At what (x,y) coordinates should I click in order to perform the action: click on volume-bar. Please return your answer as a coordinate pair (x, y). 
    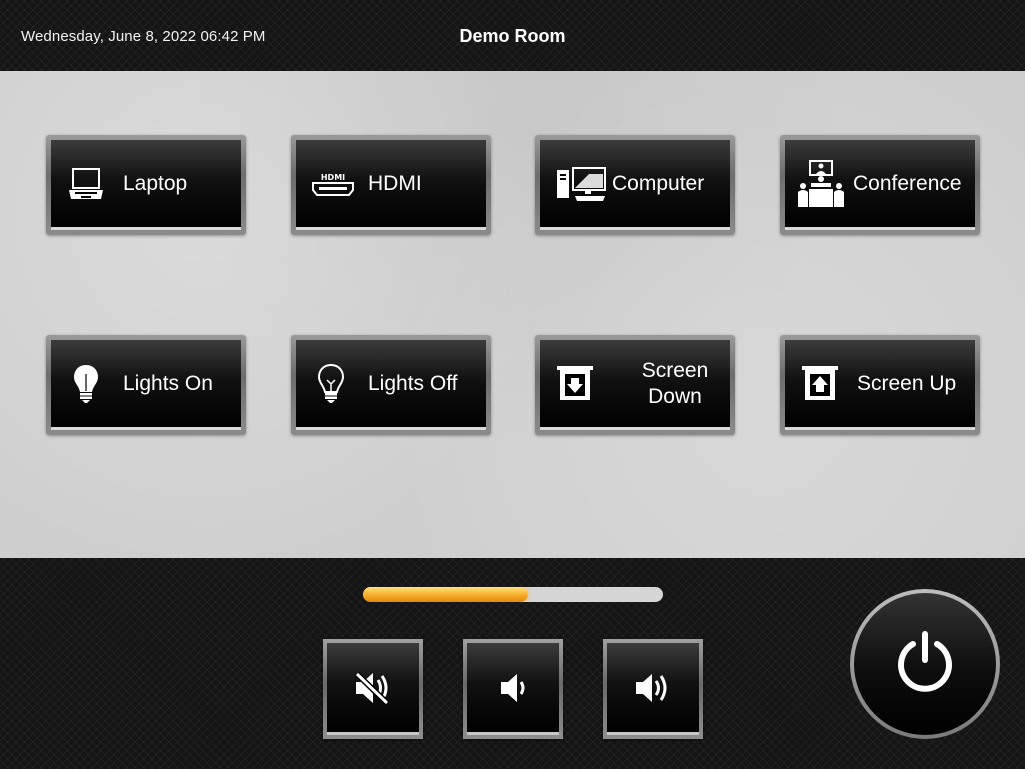
    Looking at the image, I should click on (513, 594).